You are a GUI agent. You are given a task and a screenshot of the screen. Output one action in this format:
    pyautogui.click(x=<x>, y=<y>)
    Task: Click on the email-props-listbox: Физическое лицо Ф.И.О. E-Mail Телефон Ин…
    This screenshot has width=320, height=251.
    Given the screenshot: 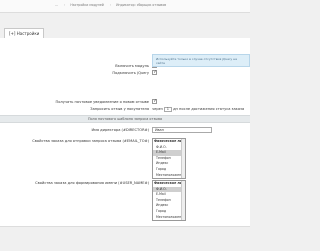 What is the action you would take?
    pyautogui.click(x=169, y=158)
    